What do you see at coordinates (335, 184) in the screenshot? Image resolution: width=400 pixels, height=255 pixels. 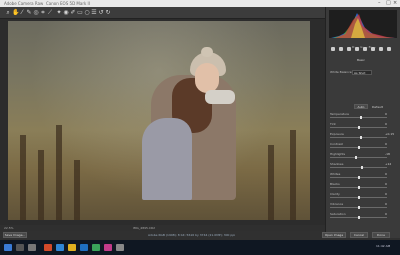 I see `slider-label: Blacks` at bounding box center [335, 184].